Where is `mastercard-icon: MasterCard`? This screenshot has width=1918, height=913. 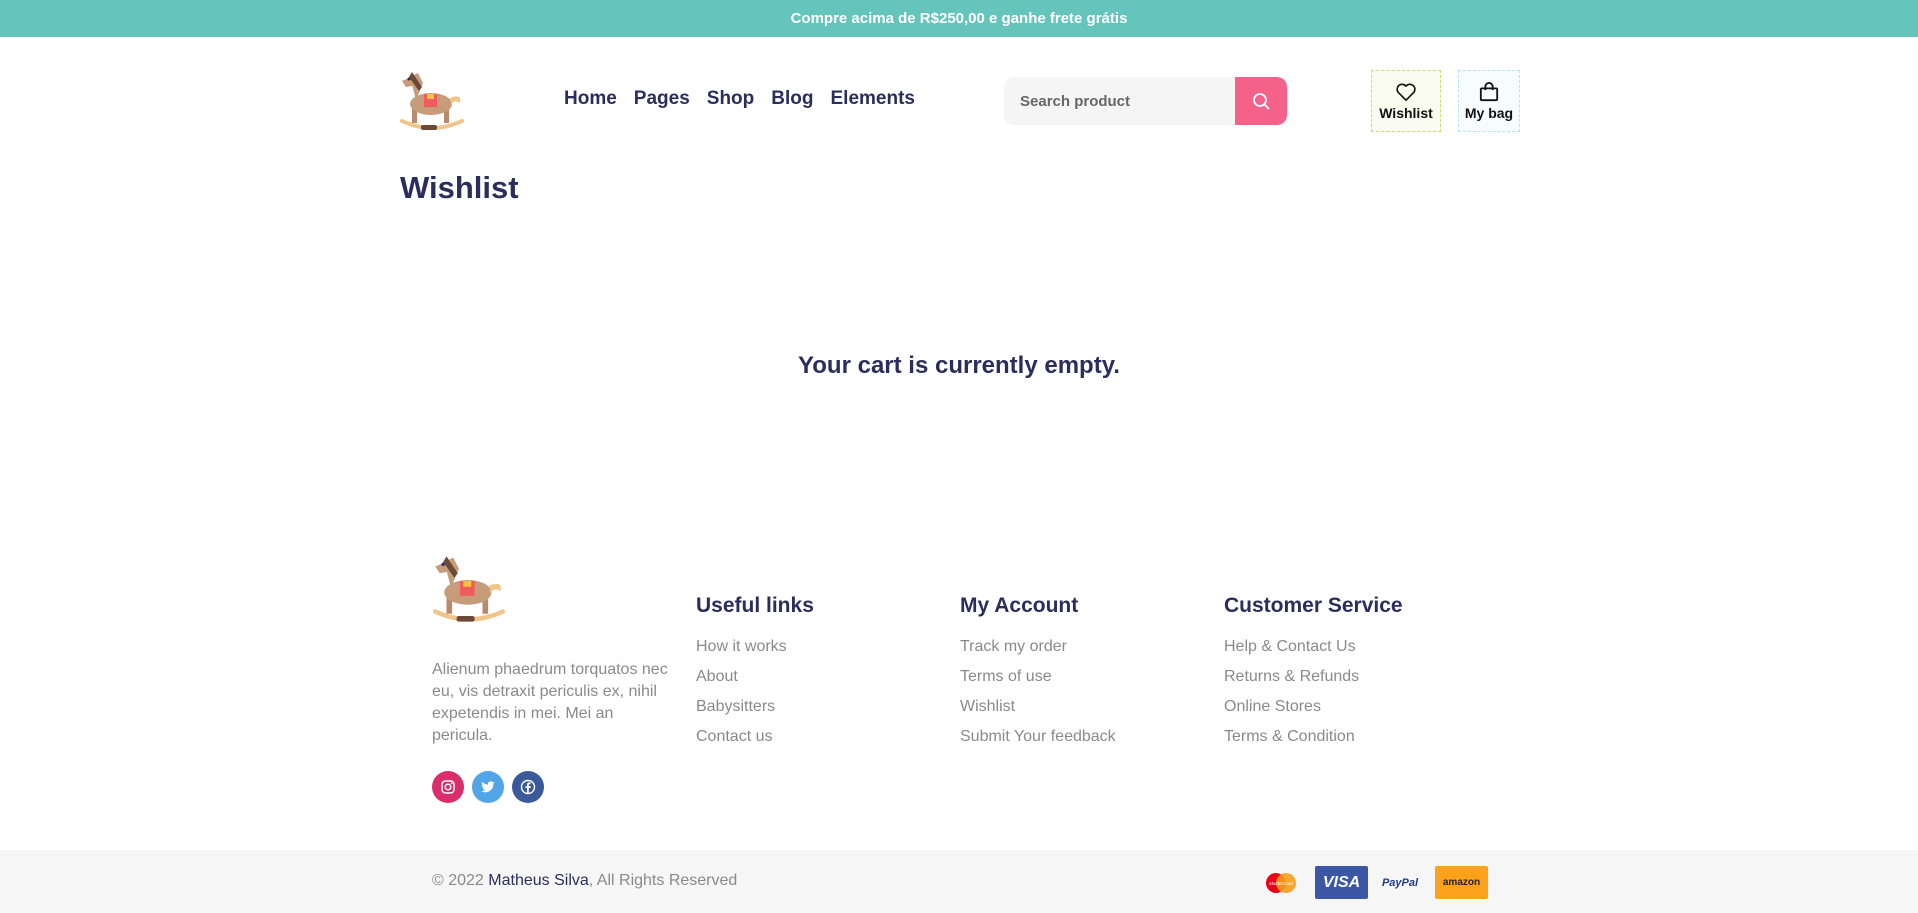
mastercard-icon: MasterCard is located at coordinates (1281, 883).